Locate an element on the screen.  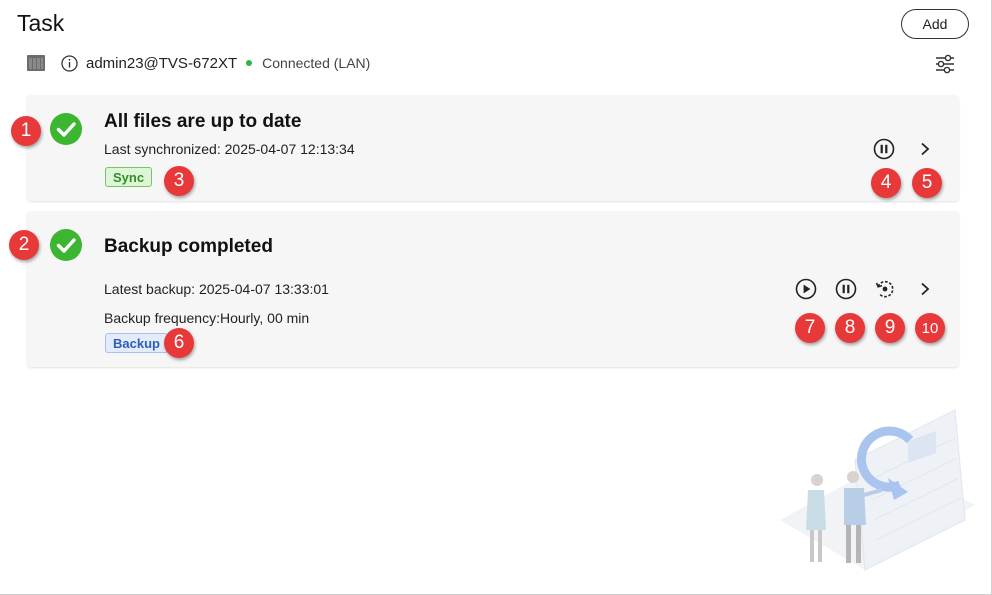
annotation-badge: 9 is located at coordinates (890, 328).